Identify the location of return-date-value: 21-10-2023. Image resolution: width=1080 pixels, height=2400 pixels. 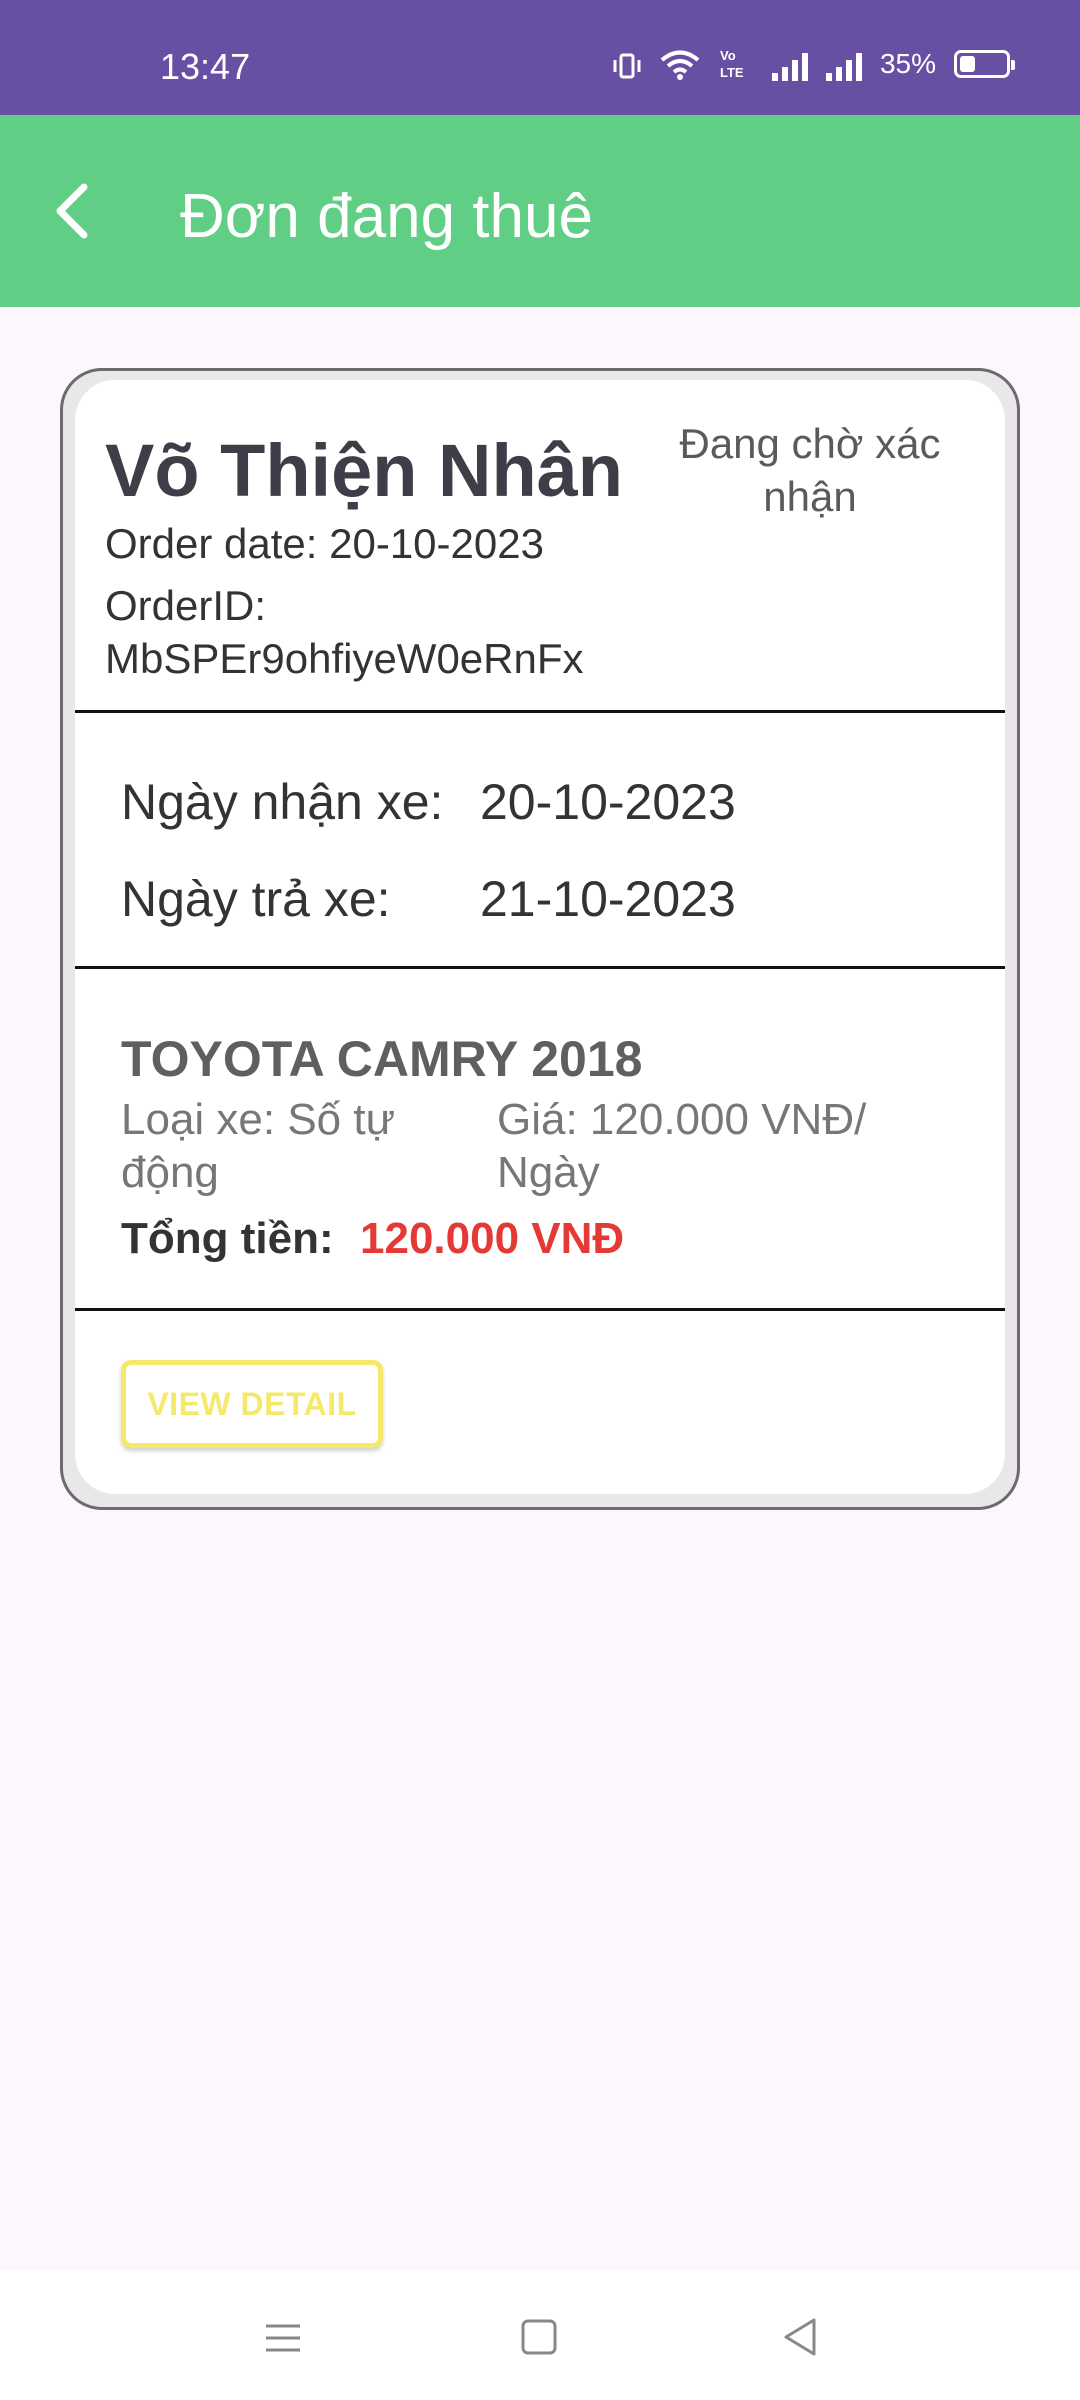
(608, 899).